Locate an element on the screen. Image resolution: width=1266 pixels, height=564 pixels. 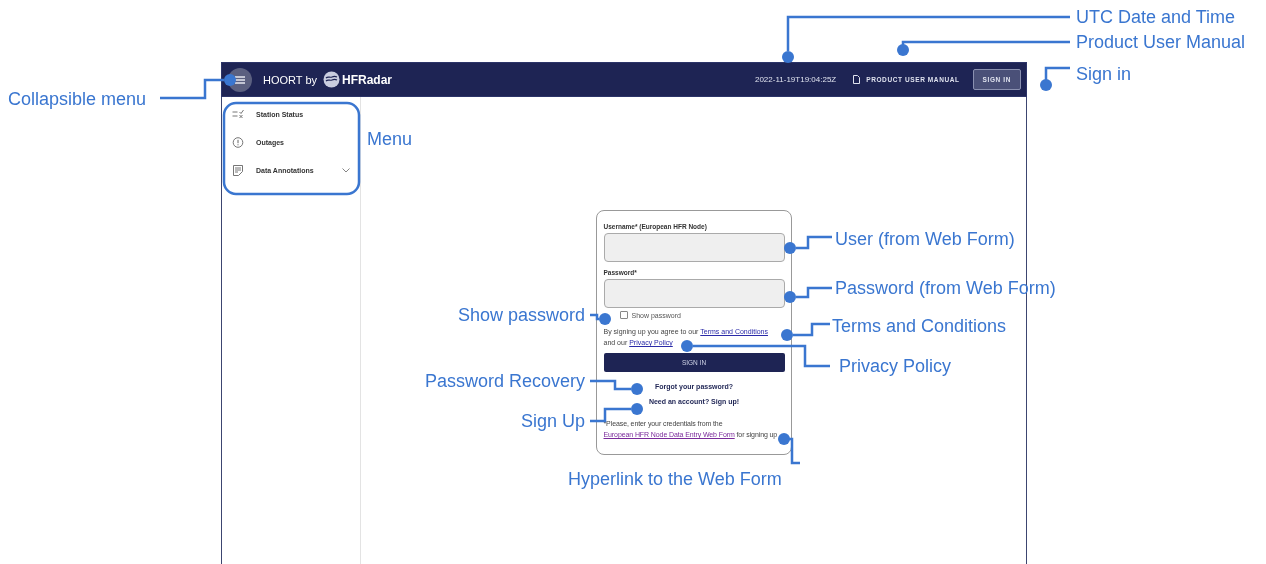
callout-label: Privacy Policy is located at coordinates (895, 366).